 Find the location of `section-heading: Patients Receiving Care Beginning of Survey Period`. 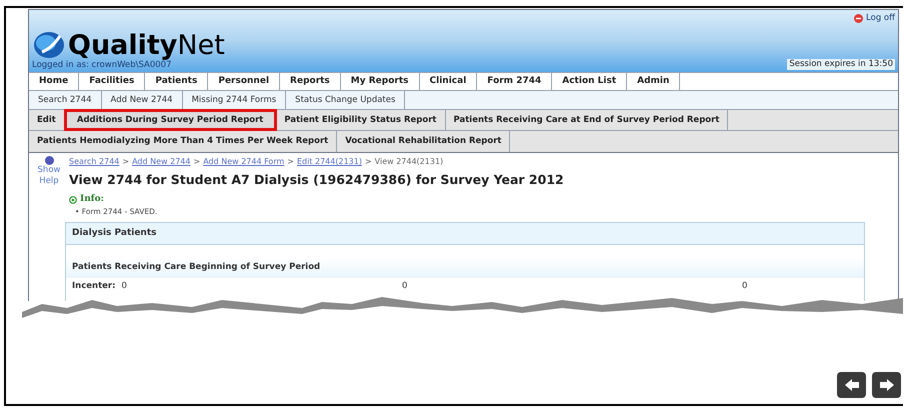

section-heading: Patients Receiving Care Beginning of Survey Period is located at coordinates (465, 267).